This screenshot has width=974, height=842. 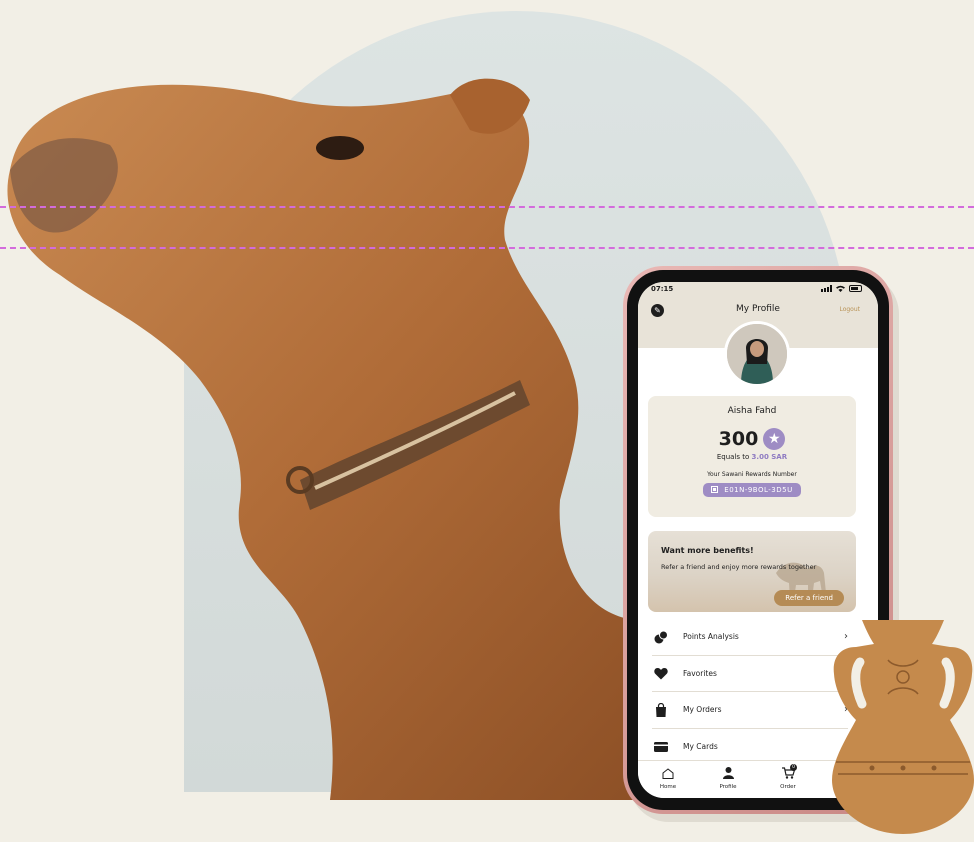 I want to click on shopping-bag-icon, so click(x=661, y=710).